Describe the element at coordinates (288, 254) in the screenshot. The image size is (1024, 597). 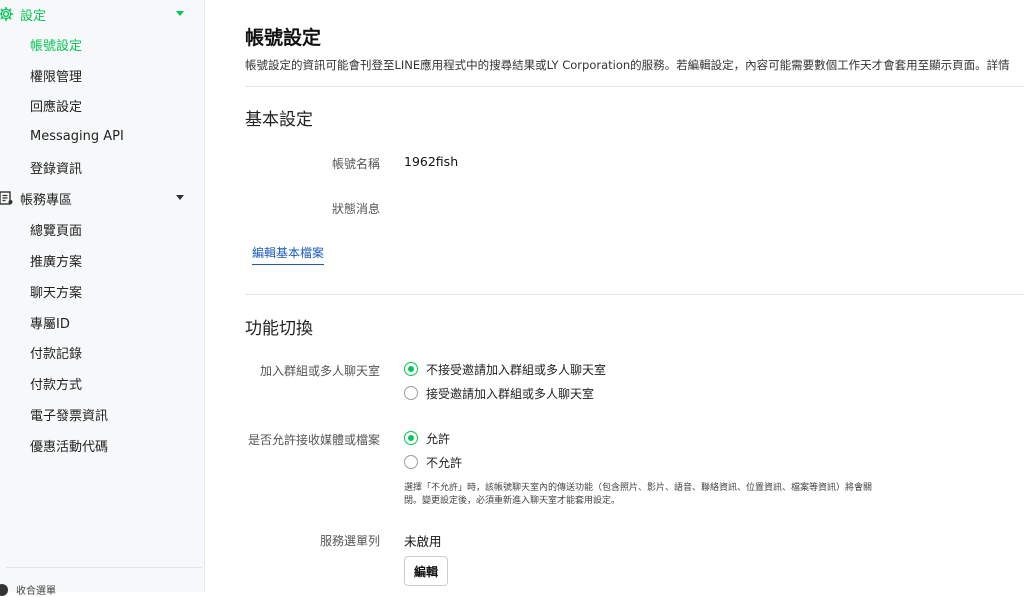
I see `edit-basic-profile-link: 編輯基本檔案` at that location.